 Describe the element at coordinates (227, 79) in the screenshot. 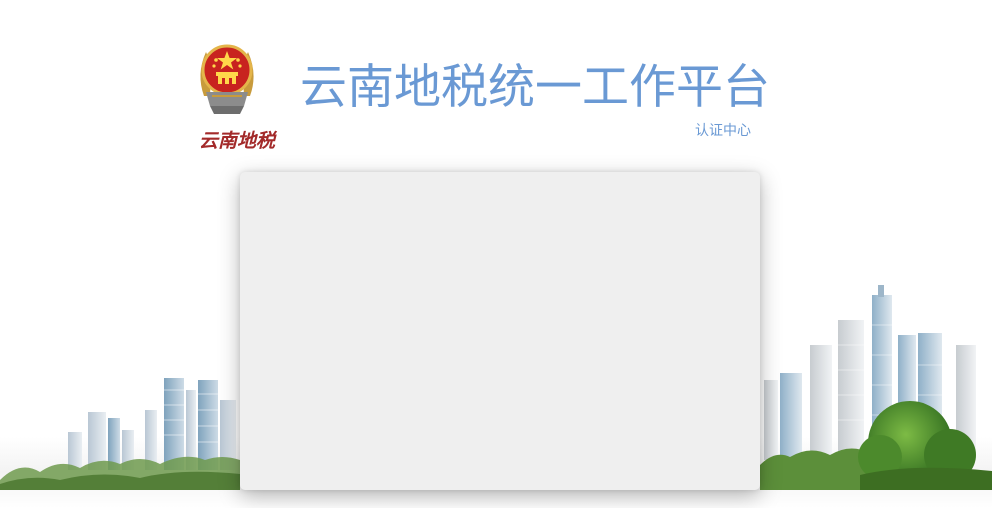

I see `tax-emblem-icon` at that location.